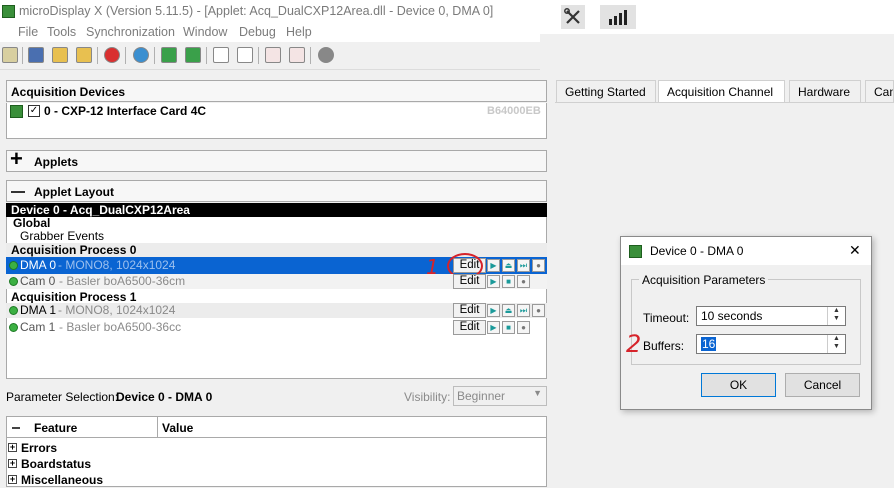 The height and width of the screenshot is (488, 894). I want to click on tab-acquisition-channel: Acquisition Channel, so click(721, 91).